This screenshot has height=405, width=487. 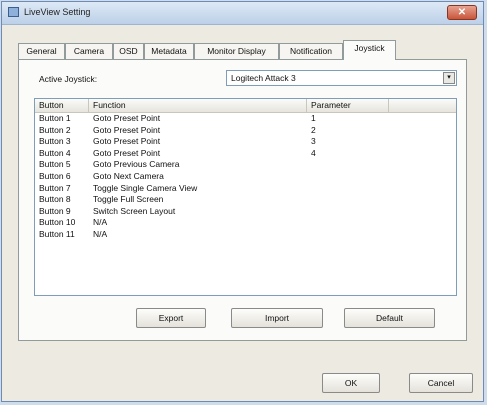 I want to click on list-header: Button Function Parameter, so click(x=245, y=106).